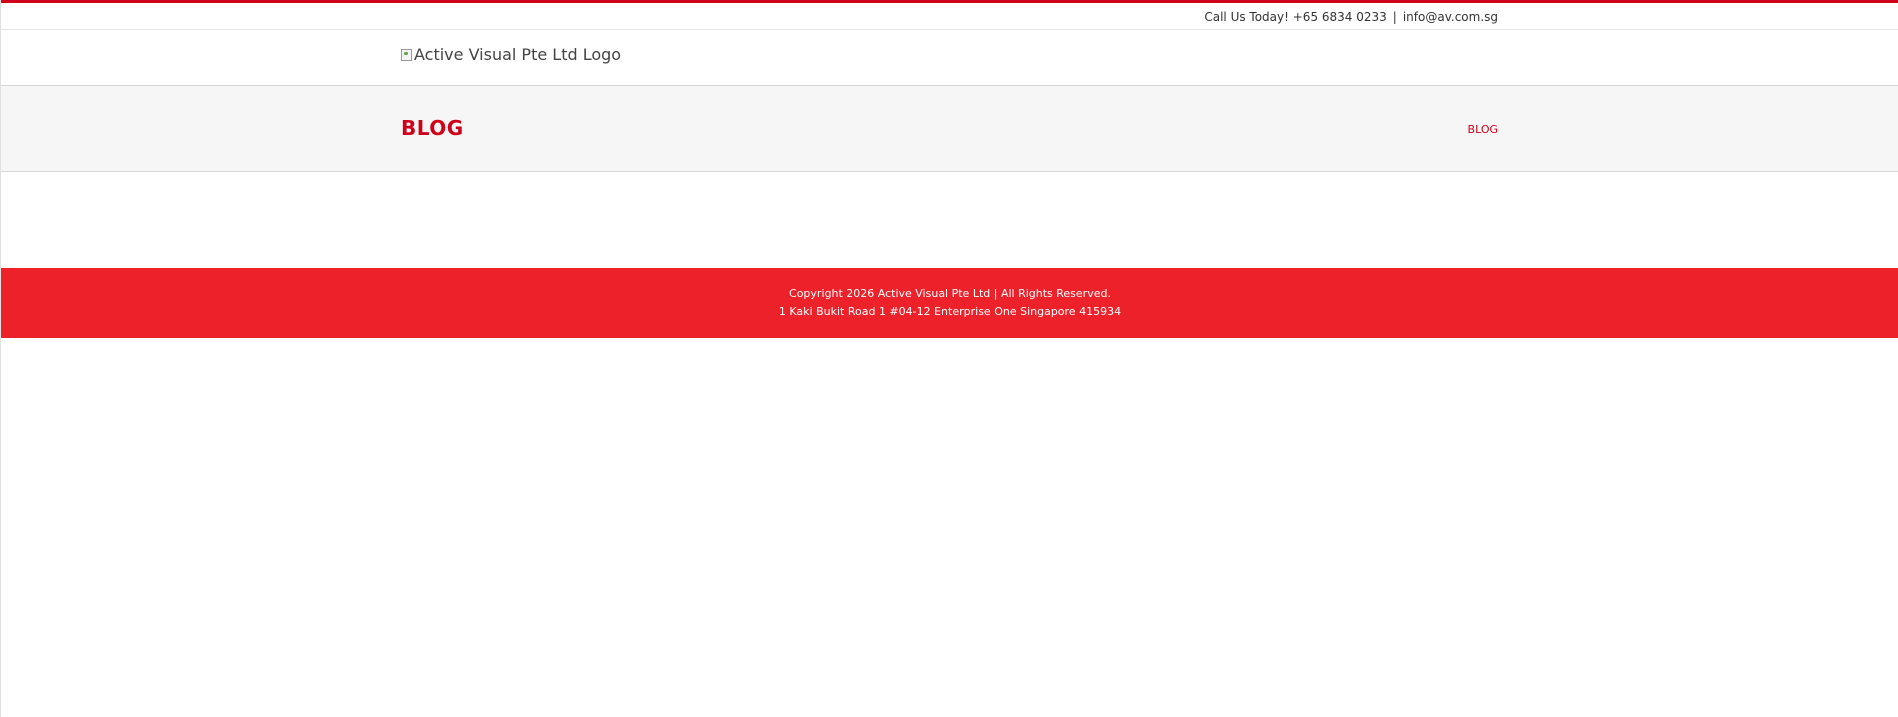 Image resolution: width=1898 pixels, height=717 pixels. I want to click on phone-text: Call Us Today! +65 6834 0233, so click(1295, 17).